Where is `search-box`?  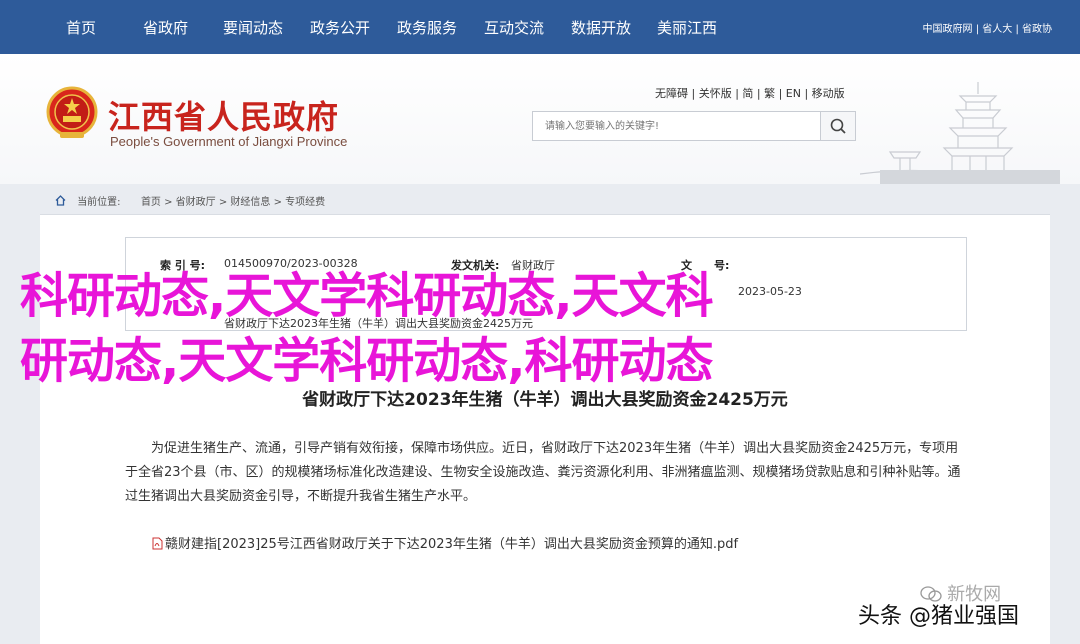 search-box is located at coordinates (694, 126).